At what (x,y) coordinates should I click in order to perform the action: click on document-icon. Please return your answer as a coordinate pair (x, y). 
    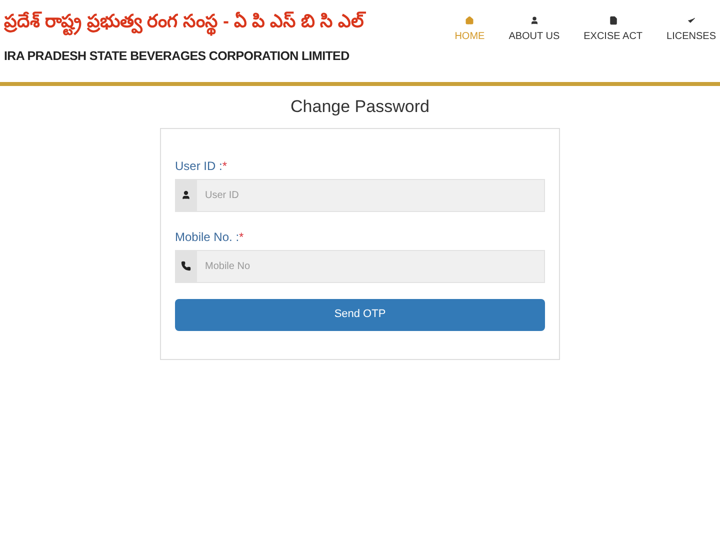
    Looking at the image, I should click on (613, 20).